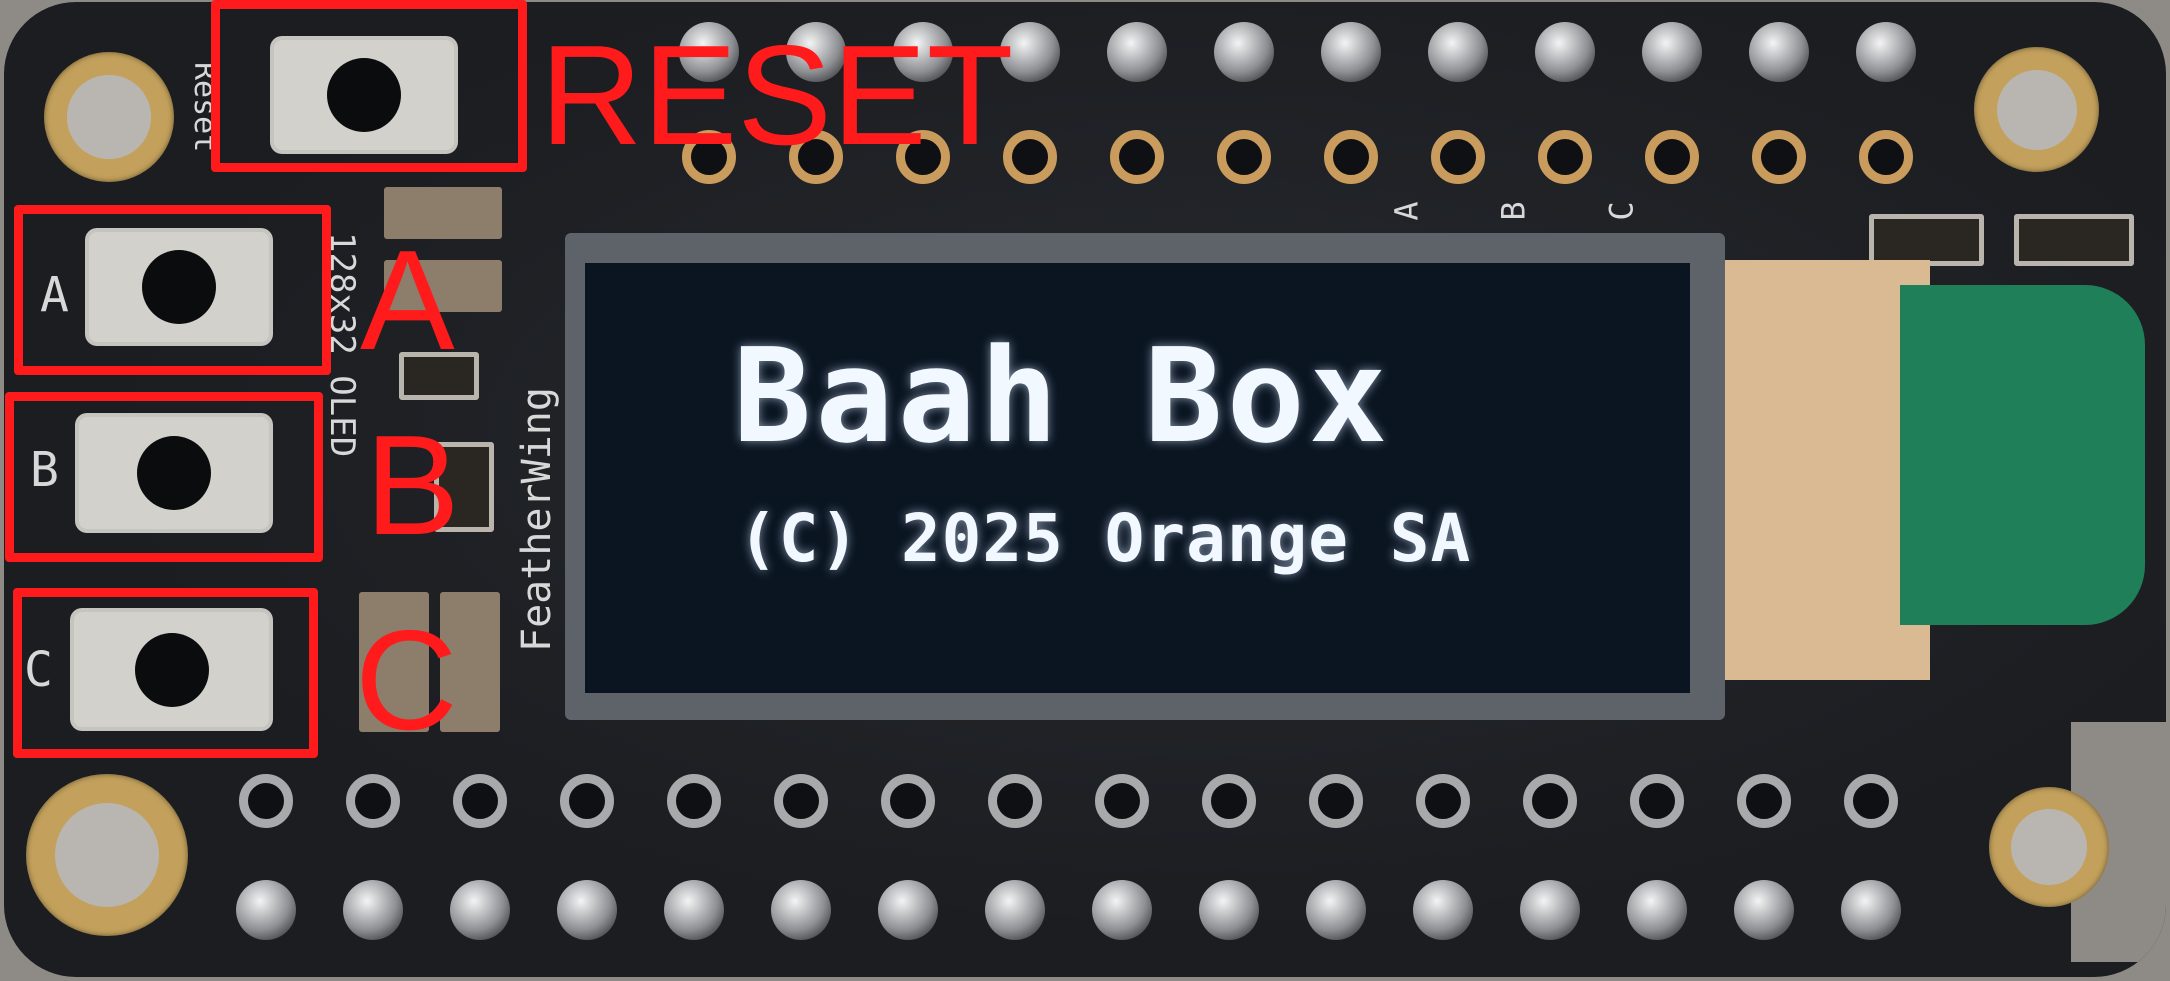 This screenshot has height=981, width=2170. What do you see at coordinates (1513, 211) in the screenshot?
I see `pin-b-label: B` at bounding box center [1513, 211].